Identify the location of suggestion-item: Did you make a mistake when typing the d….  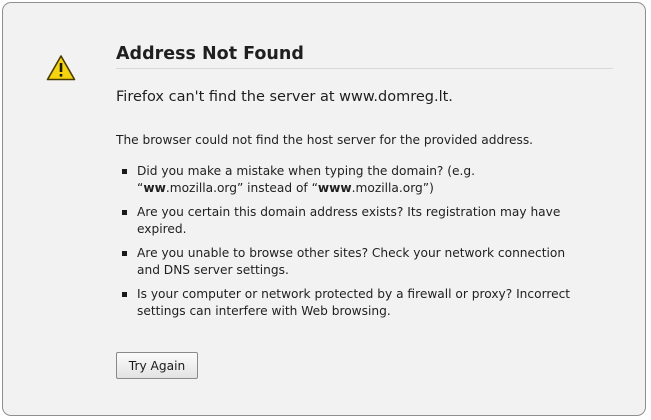
(349, 180).